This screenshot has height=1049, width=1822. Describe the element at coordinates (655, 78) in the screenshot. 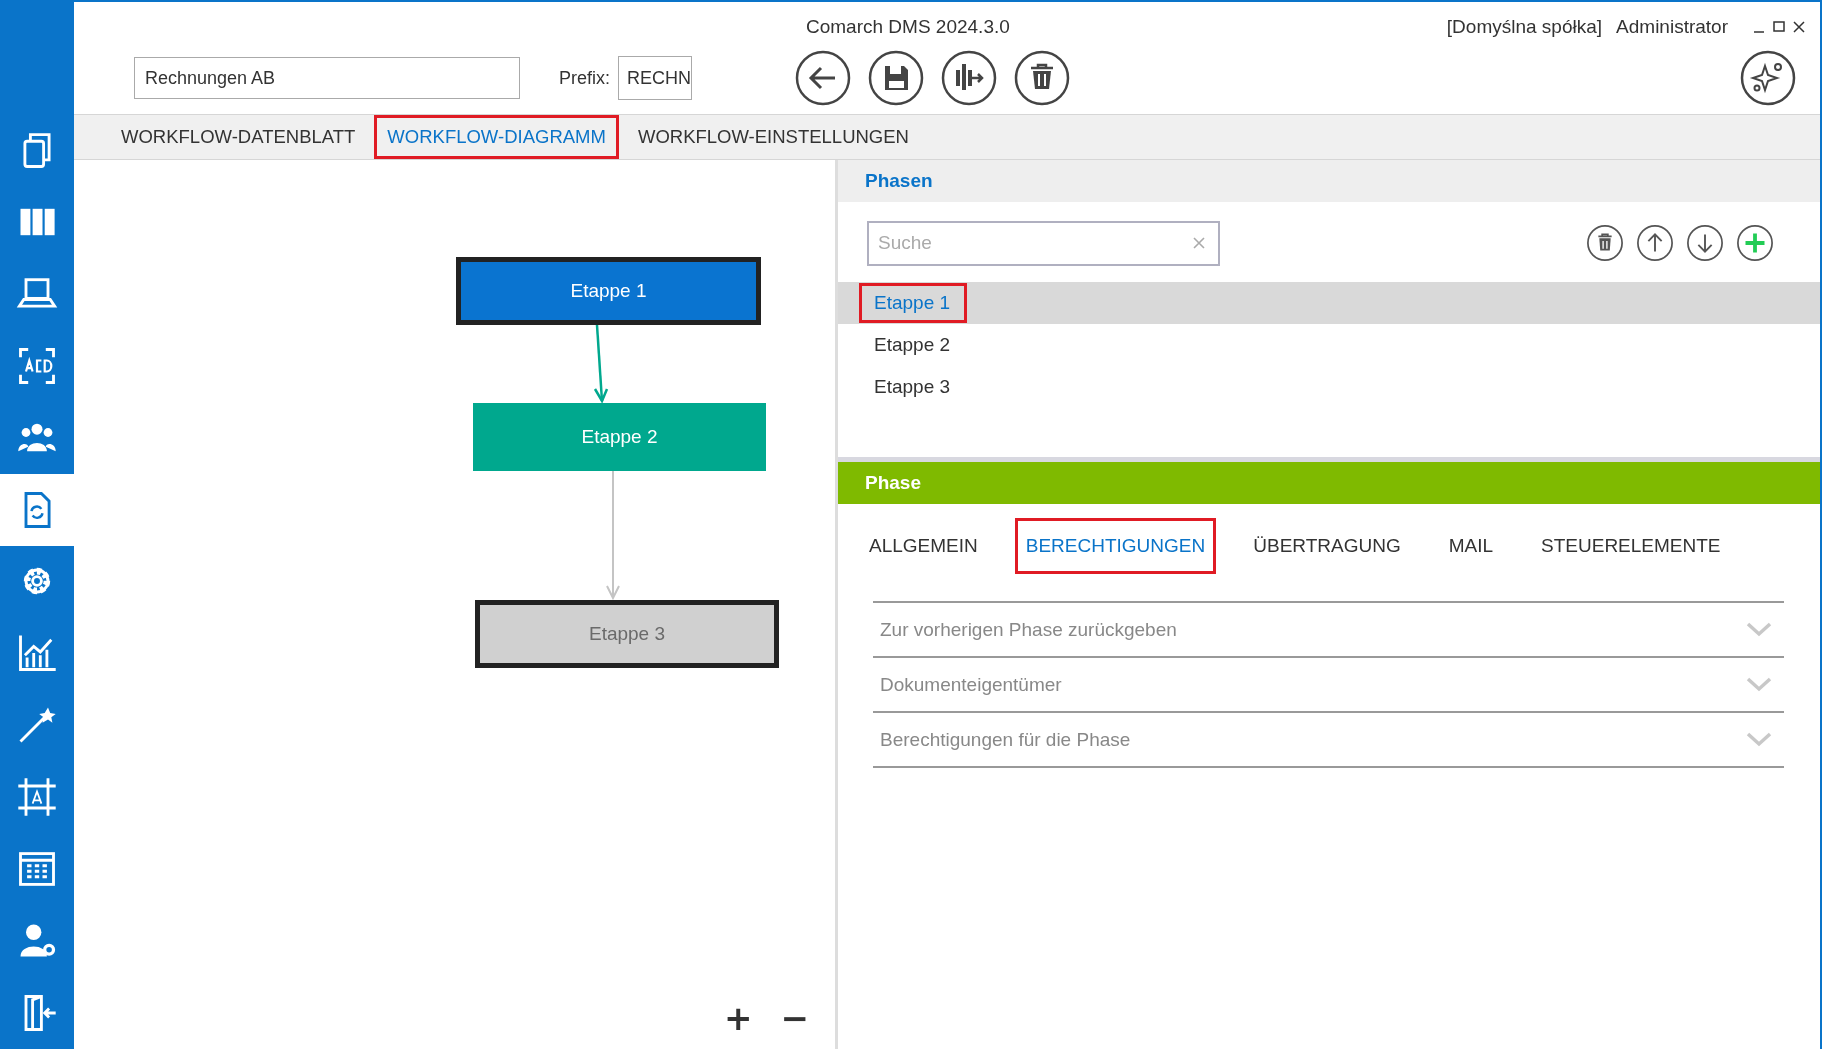

I see `prefix-field: RECHN` at that location.